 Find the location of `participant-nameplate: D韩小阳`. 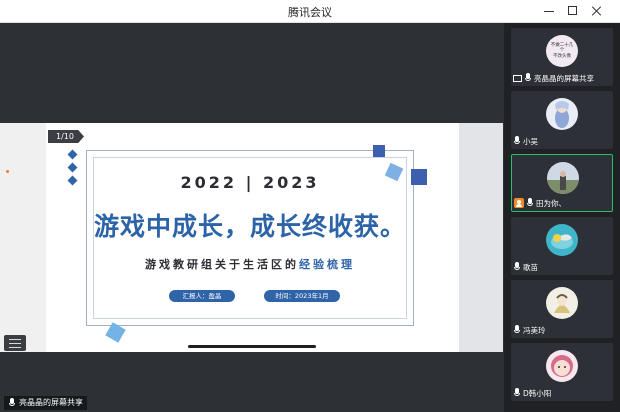

participant-nameplate: D韩小阳 is located at coordinates (532, 393).